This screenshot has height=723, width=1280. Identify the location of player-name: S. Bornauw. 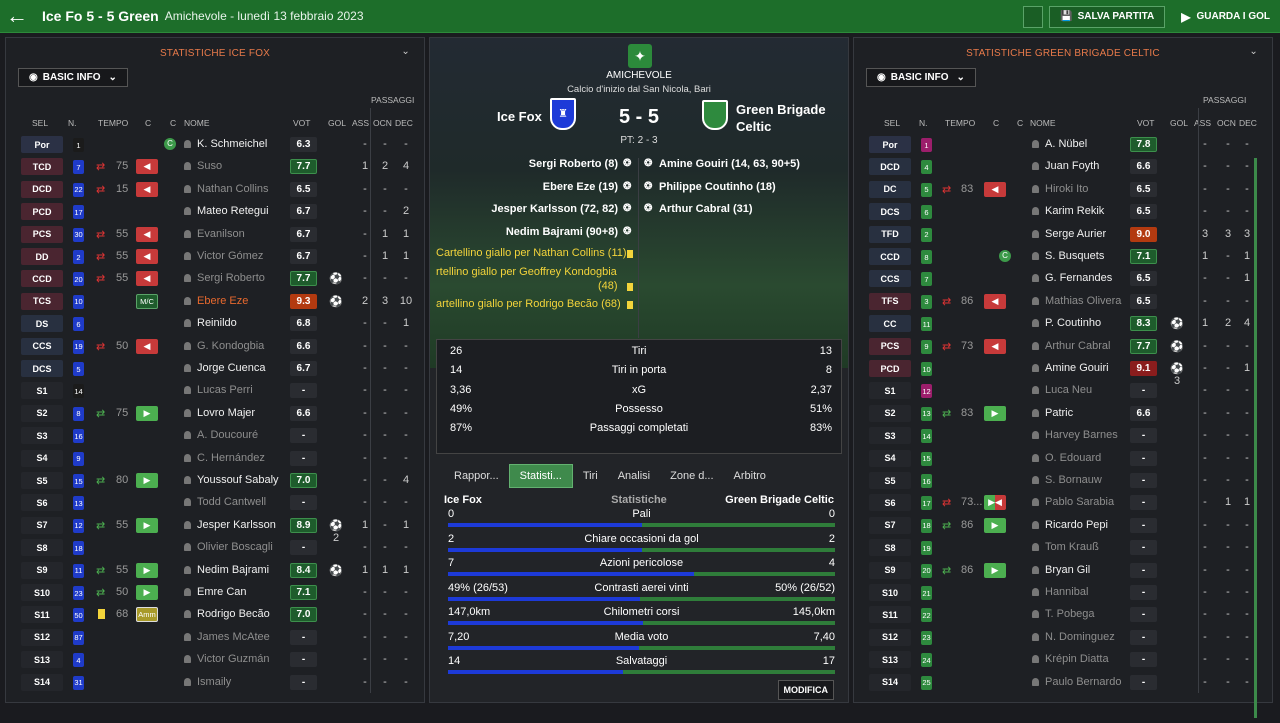
(1067, 480).